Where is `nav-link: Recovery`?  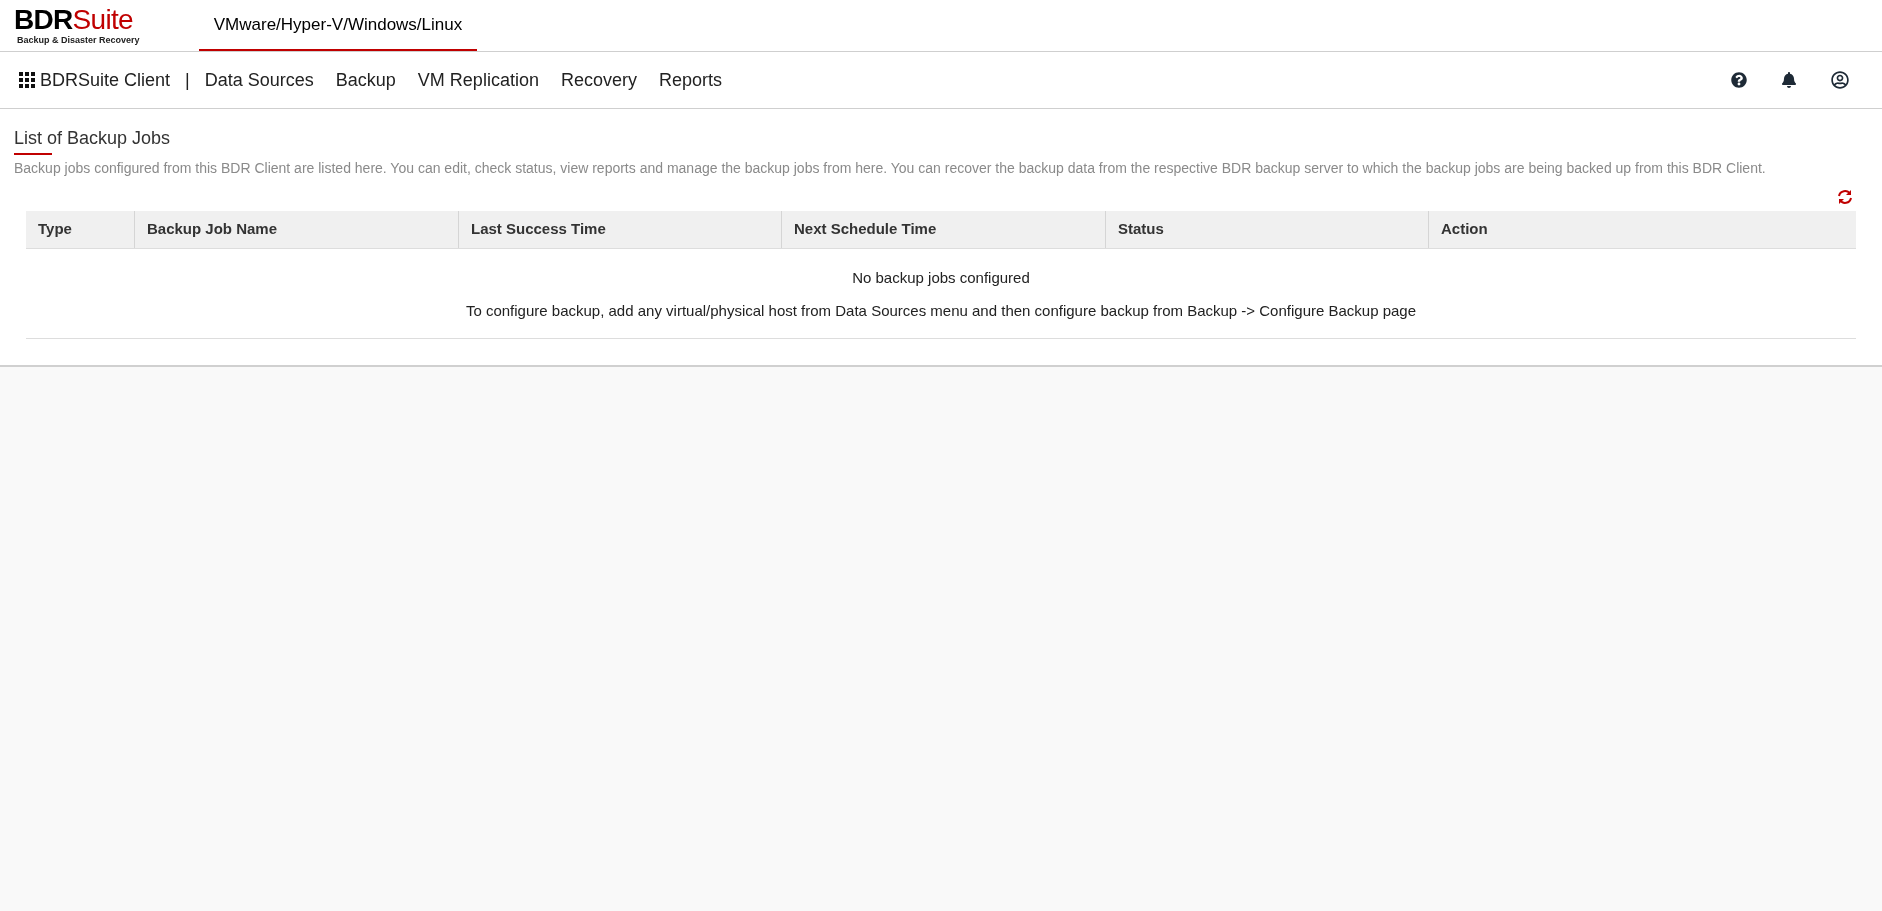 nav-link: Recovery is located at coordinates (598, 80).